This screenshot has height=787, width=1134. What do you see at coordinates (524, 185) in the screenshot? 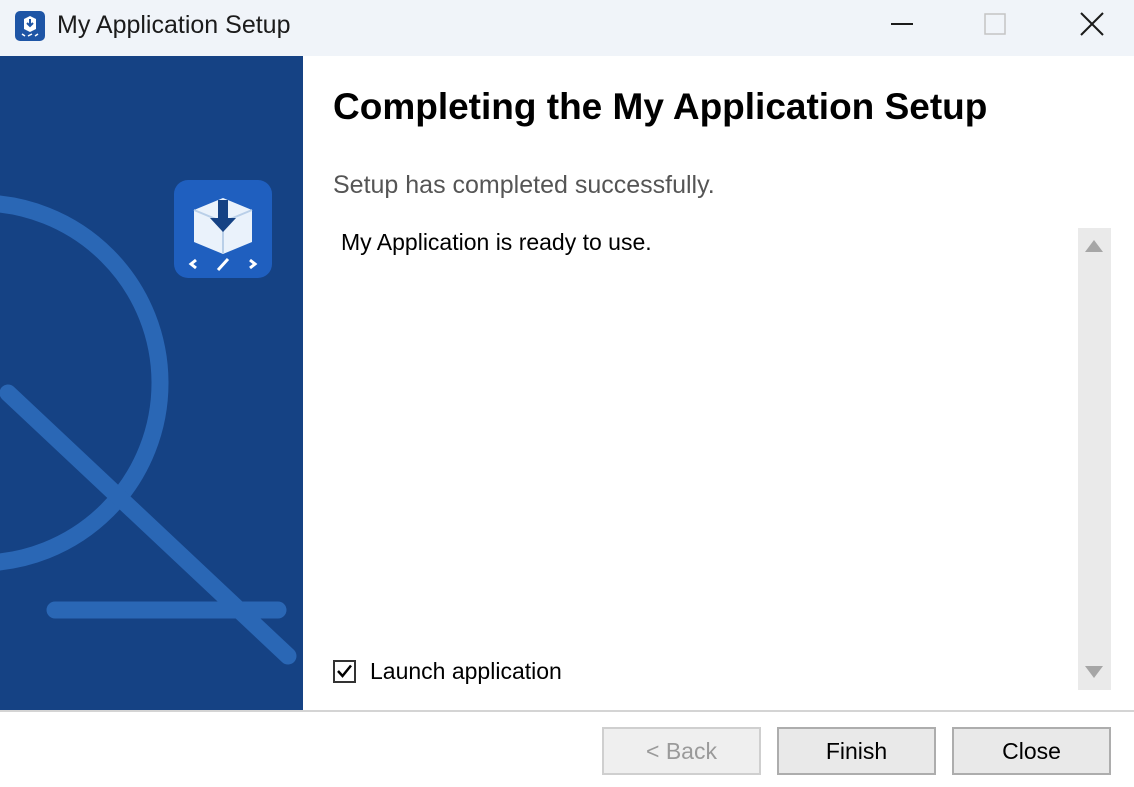
I see `page-subtitle: Setup has completed successfully.` at bounding box center [524, 185].